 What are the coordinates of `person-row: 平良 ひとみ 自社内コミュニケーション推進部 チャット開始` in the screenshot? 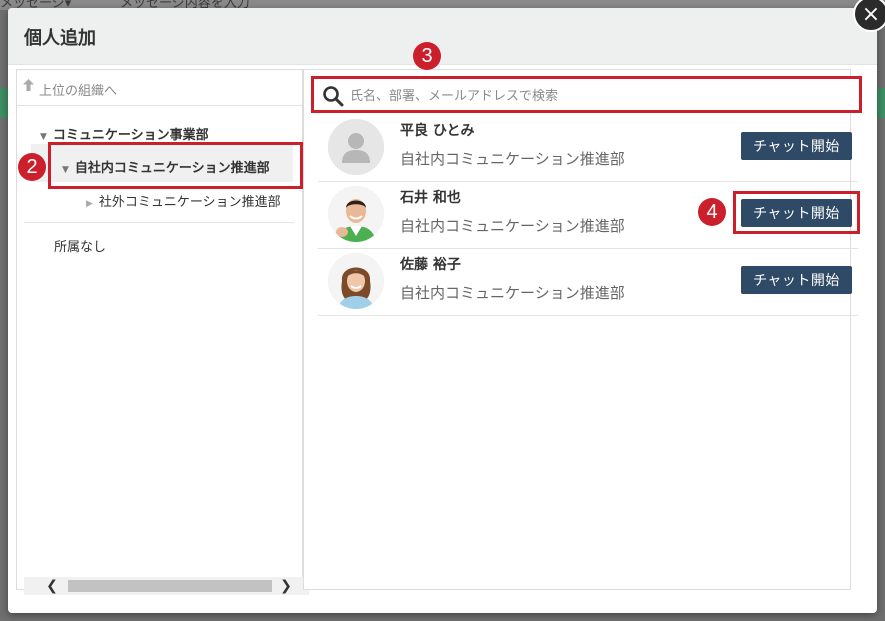 It's located at (588, 148).